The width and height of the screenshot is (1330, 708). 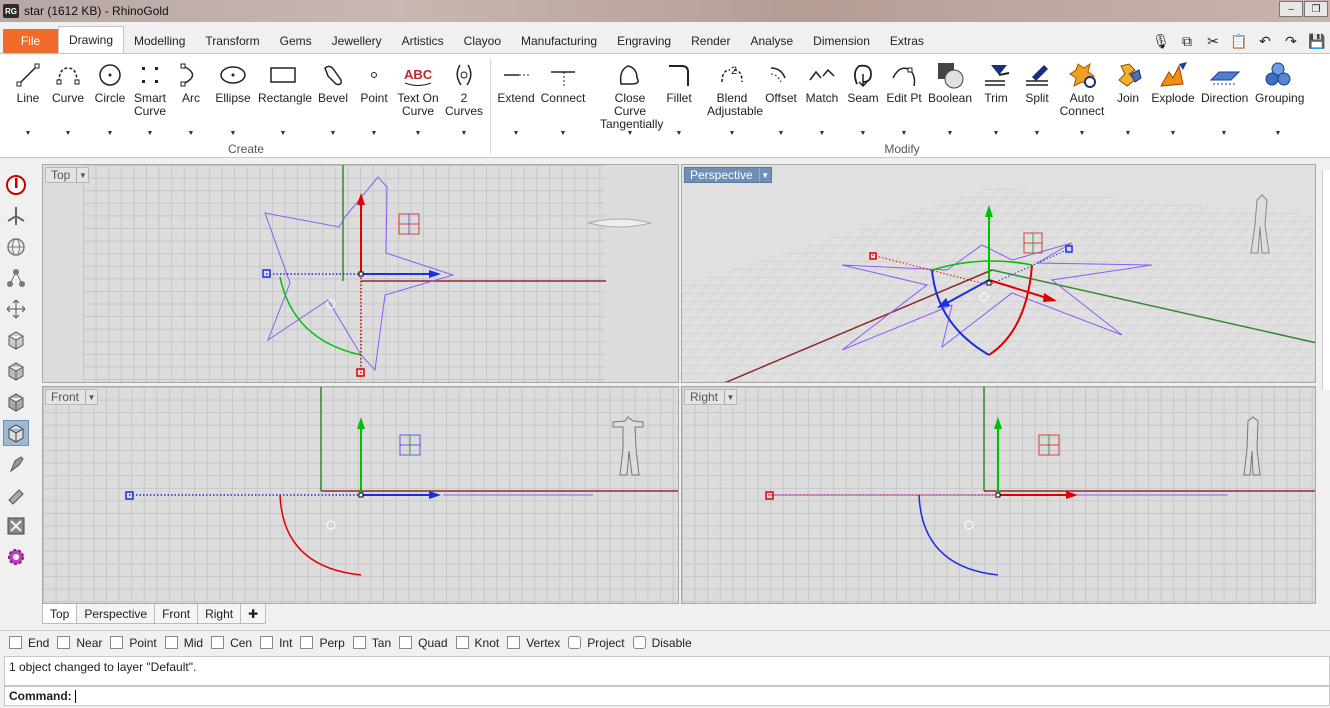 I want to click on gumball-icon, so click(x=16, y=216).